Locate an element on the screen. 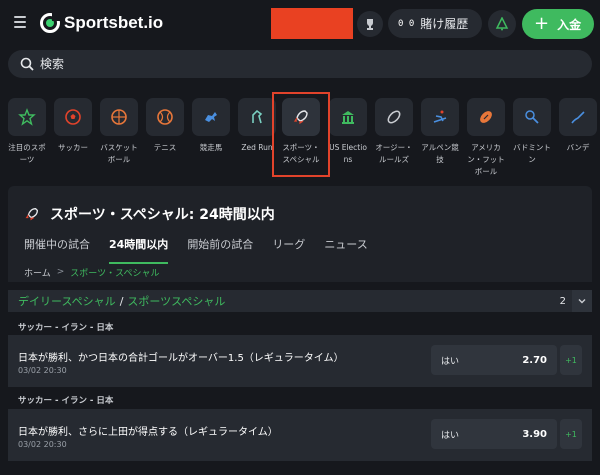 Image resolution: width=600 pixels, height=475 pixels. bet-history-button: 0 0 賭け履歴 is located at coordinates (435, 23).